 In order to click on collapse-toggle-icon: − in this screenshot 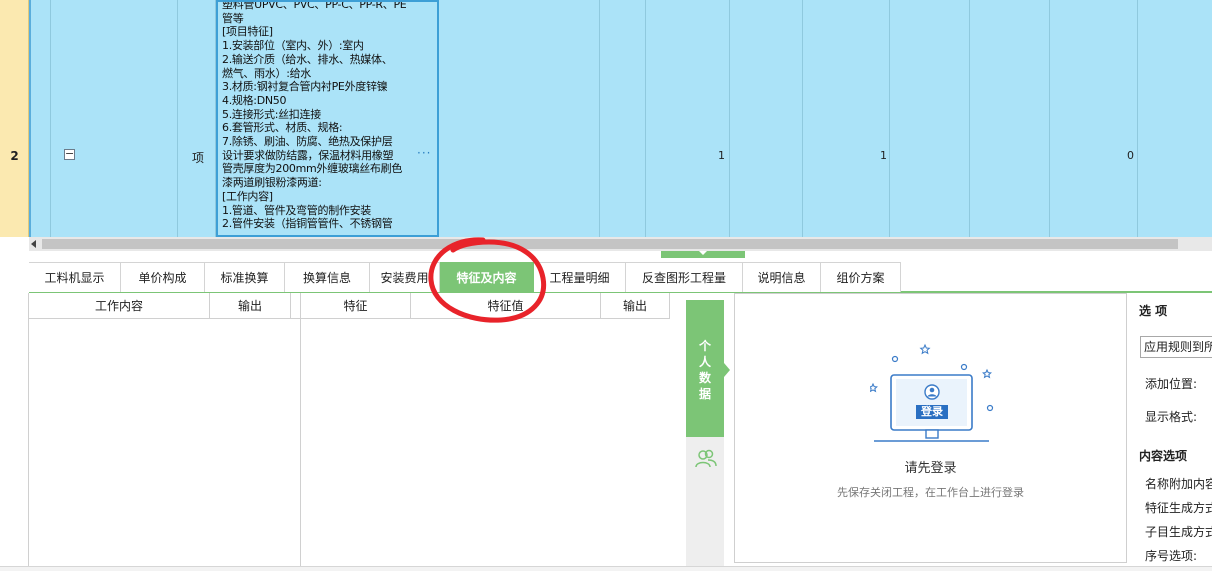, I will do `click(69, 154)`.